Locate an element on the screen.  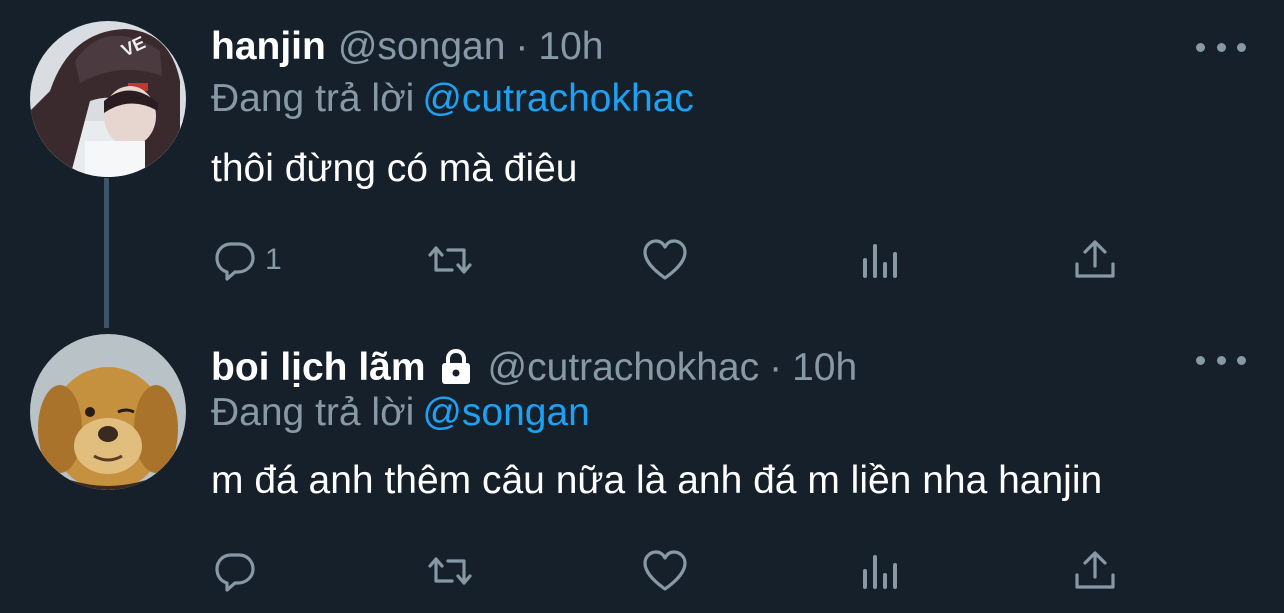
reply-button: 1 is located at coordinates (246, 260).